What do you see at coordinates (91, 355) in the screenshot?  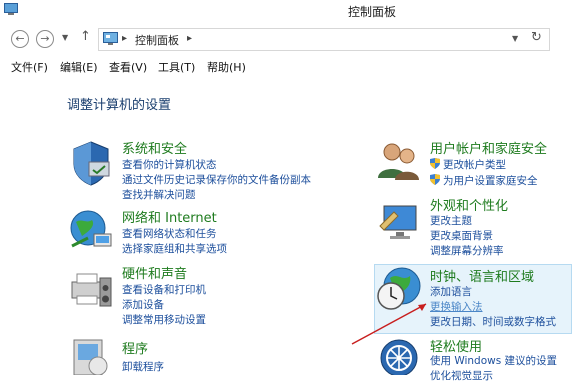 I see `programs-icon` at bounding box center [91, 355].